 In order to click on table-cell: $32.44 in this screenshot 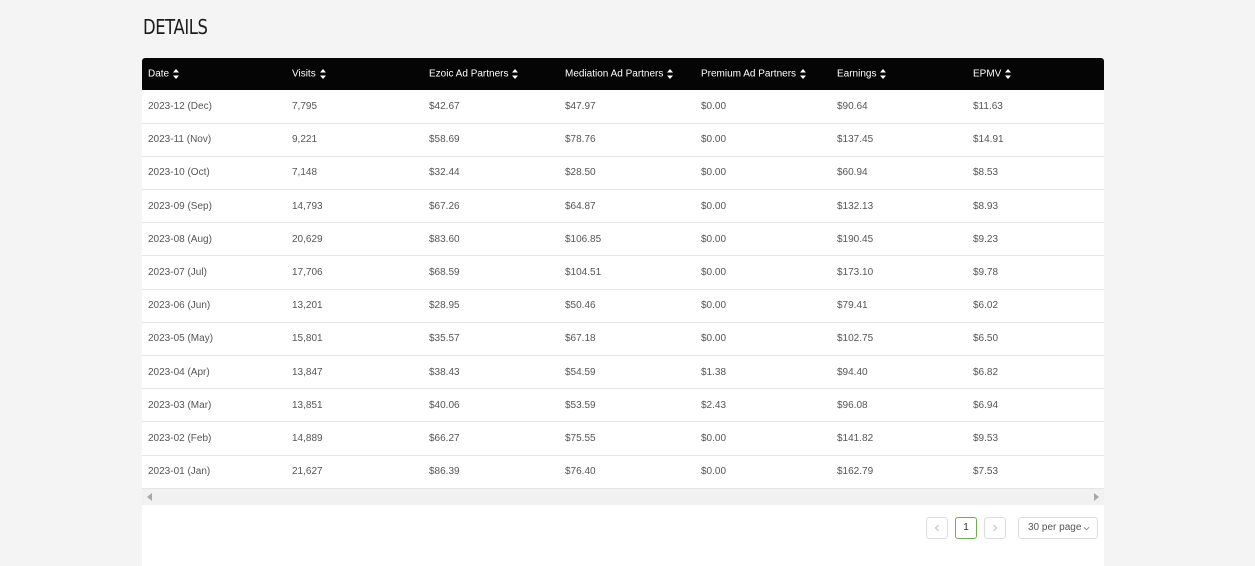, I will do `click(444, 173)`.